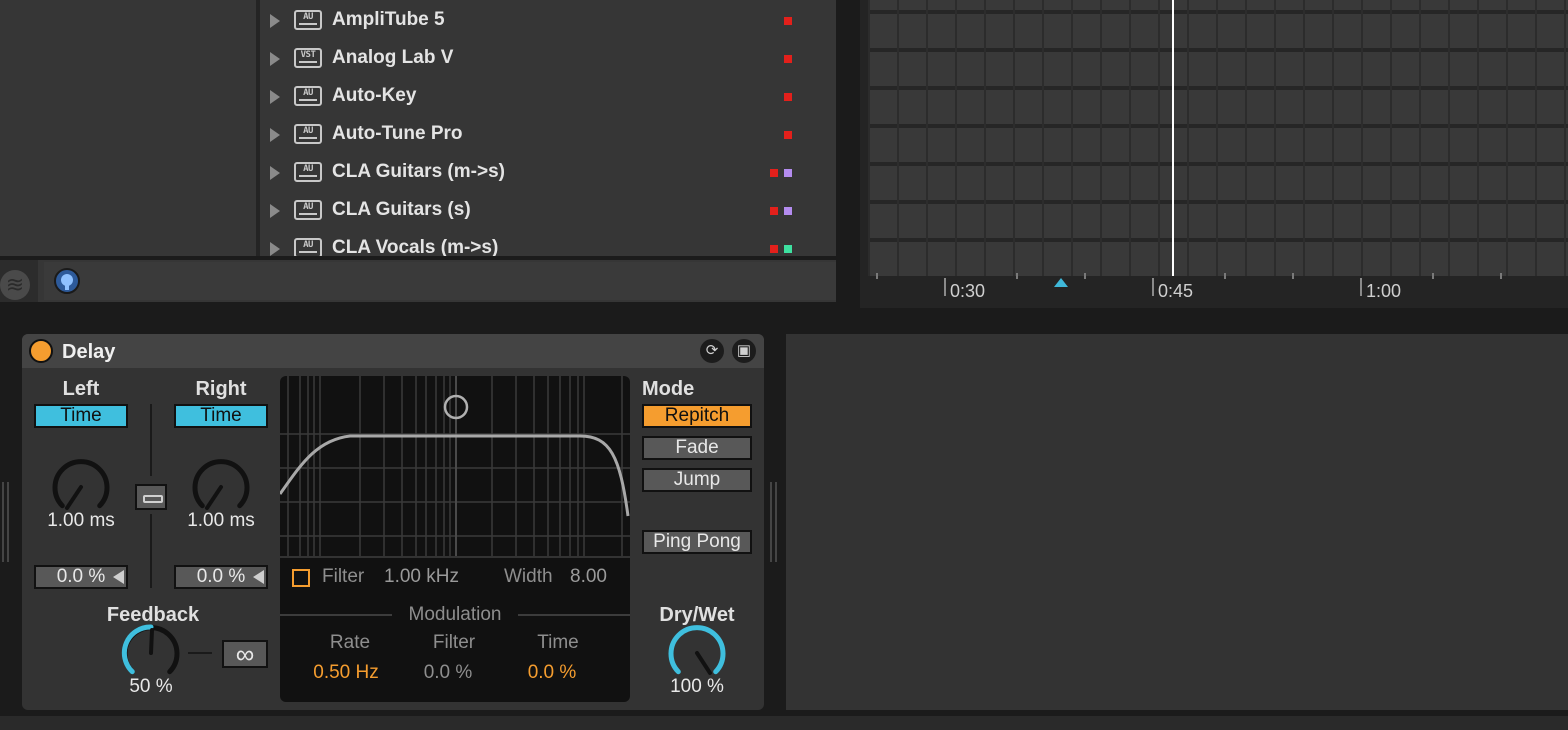 The image size is (1568, 730). What do you see at coordinates (548, 59) in the screenshot?
I see `list-item: VST Analog Lab V` at bounding box center [548, 59].